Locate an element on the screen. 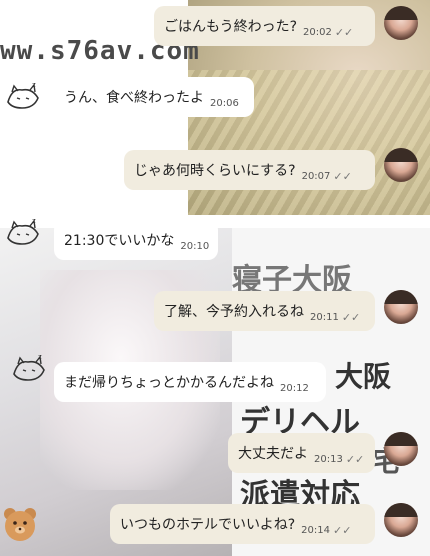 The height and width of the screenshot is (556, 430). message-time: 20:12 is located at coordinates (294, 388).